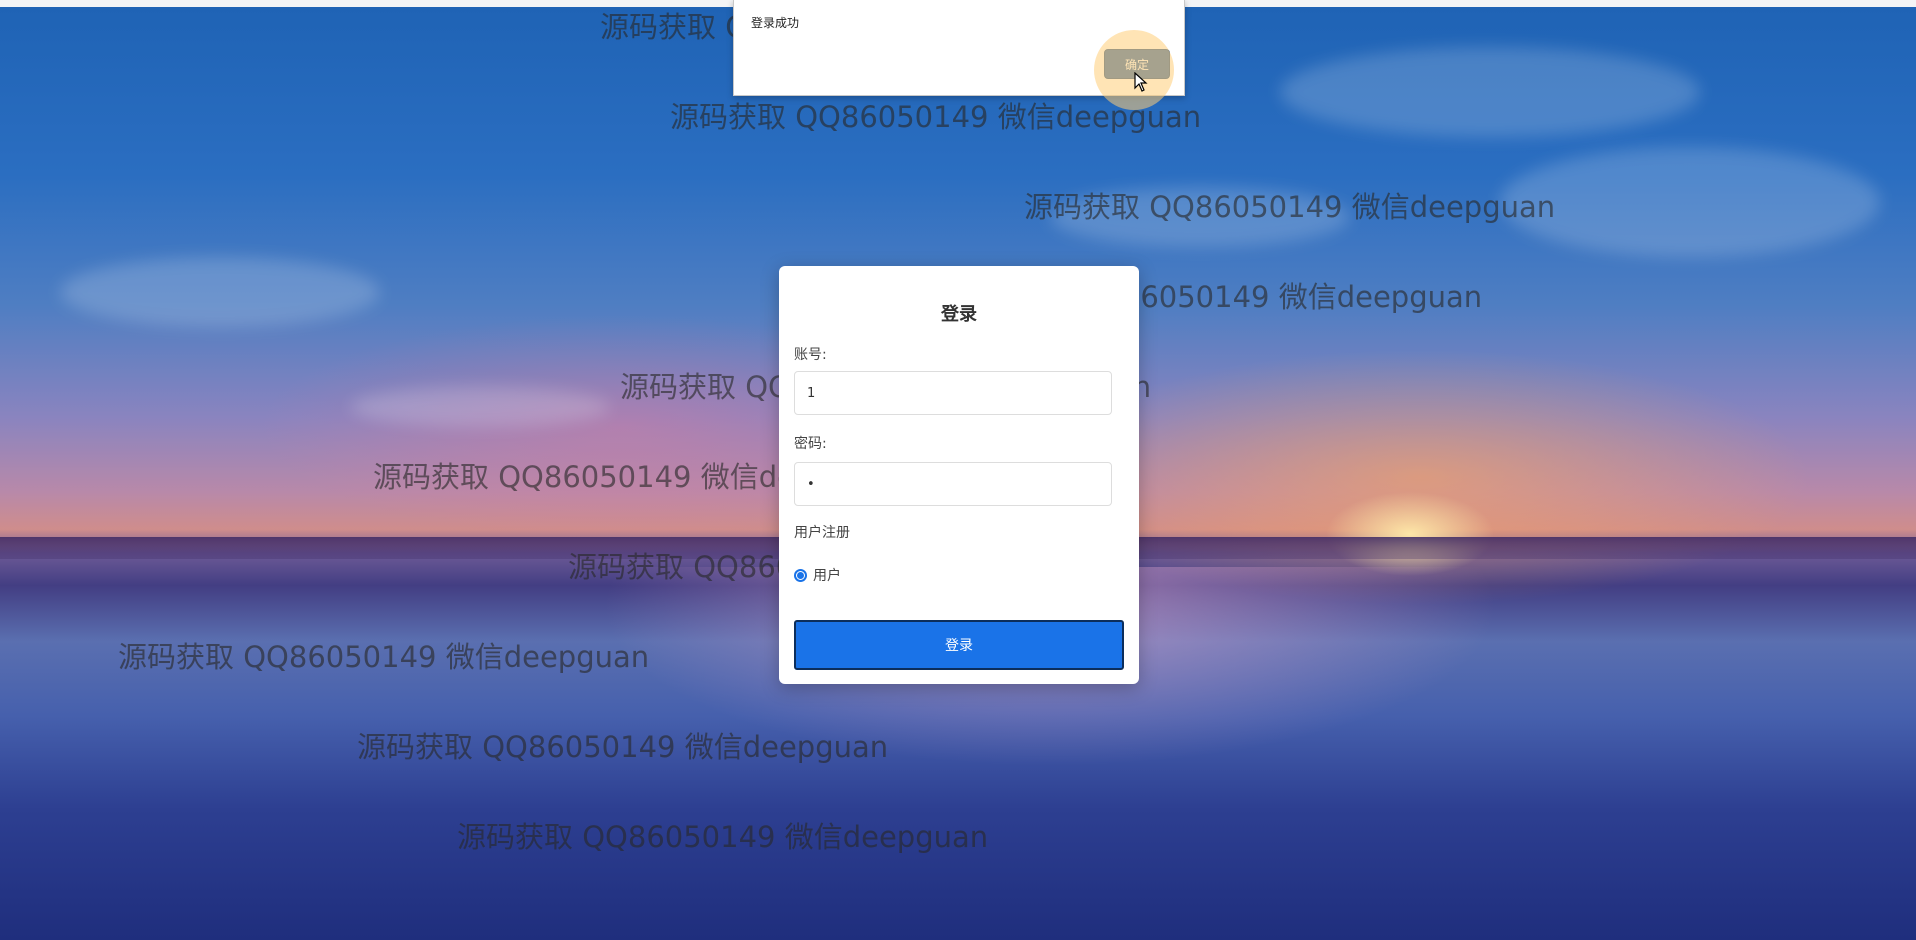 The height and width of the screenshot is (940, 1916). What do you see at coordinates (959, 314) in the screenshot?
I see `login-title: 登录` at bounding box center [959, 314].